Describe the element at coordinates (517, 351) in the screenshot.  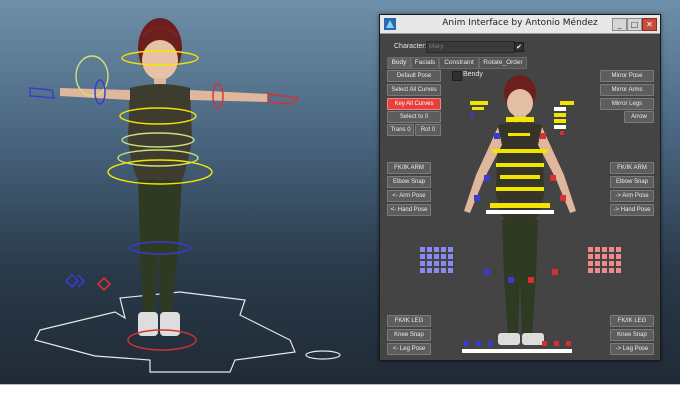
I see `picker-root-control` at that location.